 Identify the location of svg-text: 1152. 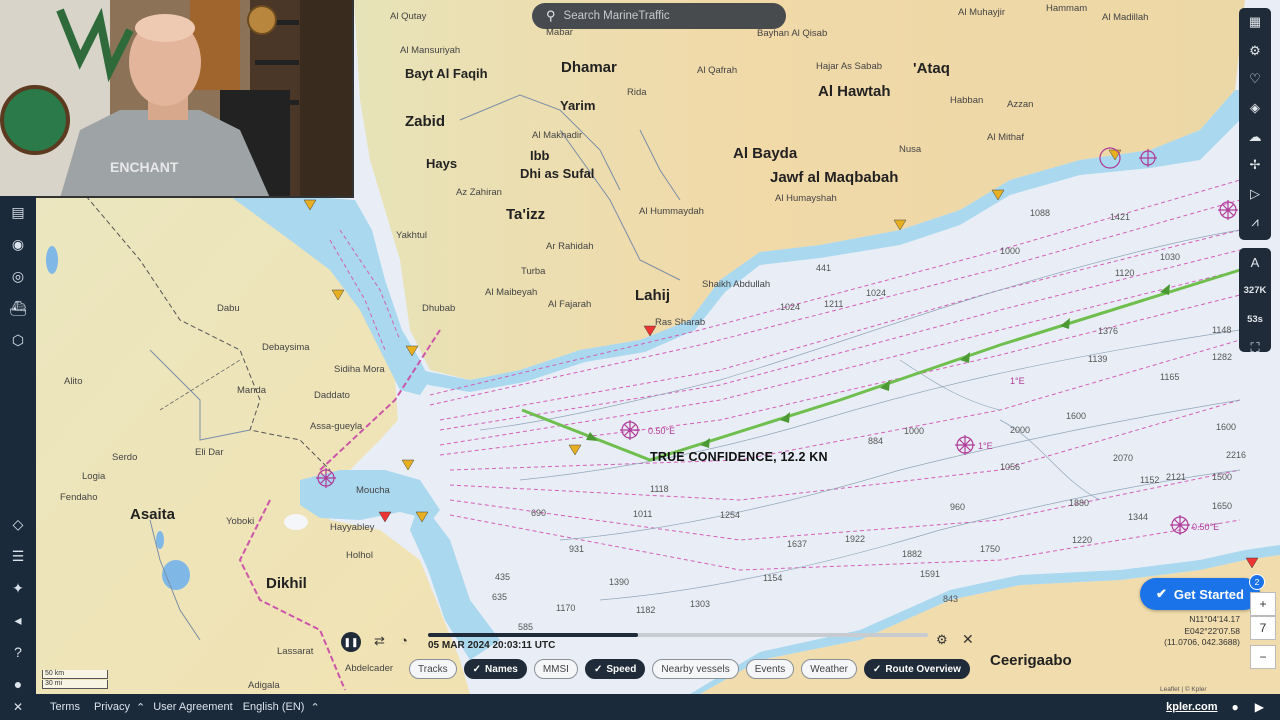
(1149, 480).